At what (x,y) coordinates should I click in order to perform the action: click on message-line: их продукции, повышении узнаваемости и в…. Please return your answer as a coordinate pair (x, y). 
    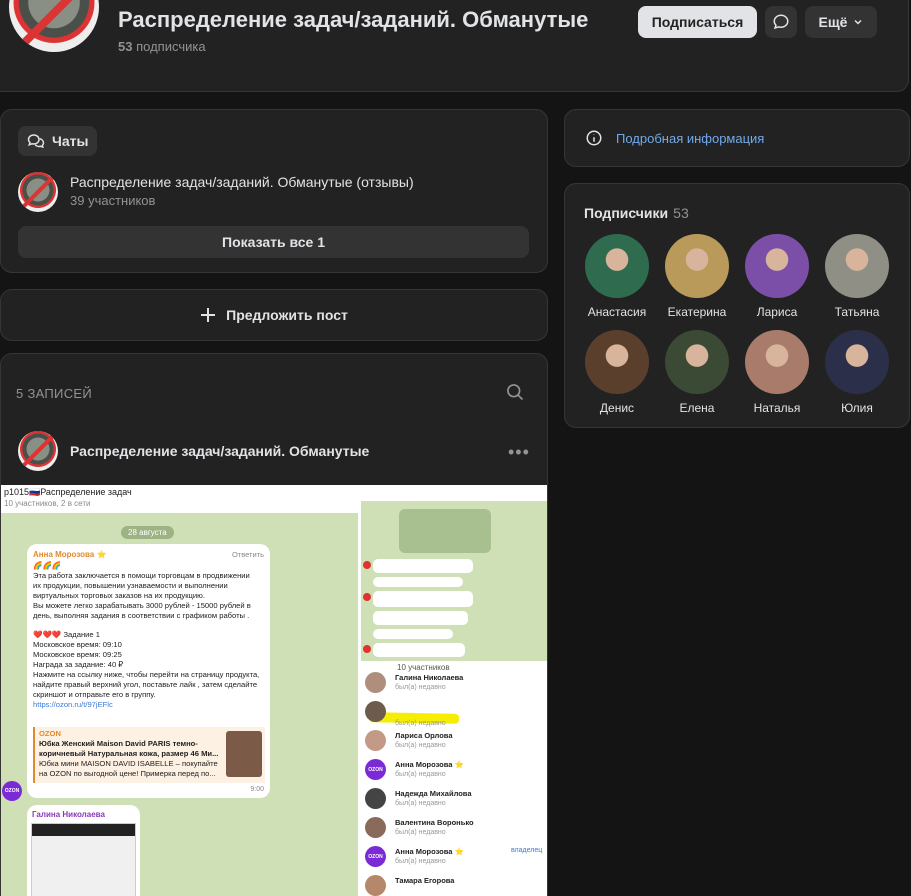
    Looking at the image, I should click on (130, 585).